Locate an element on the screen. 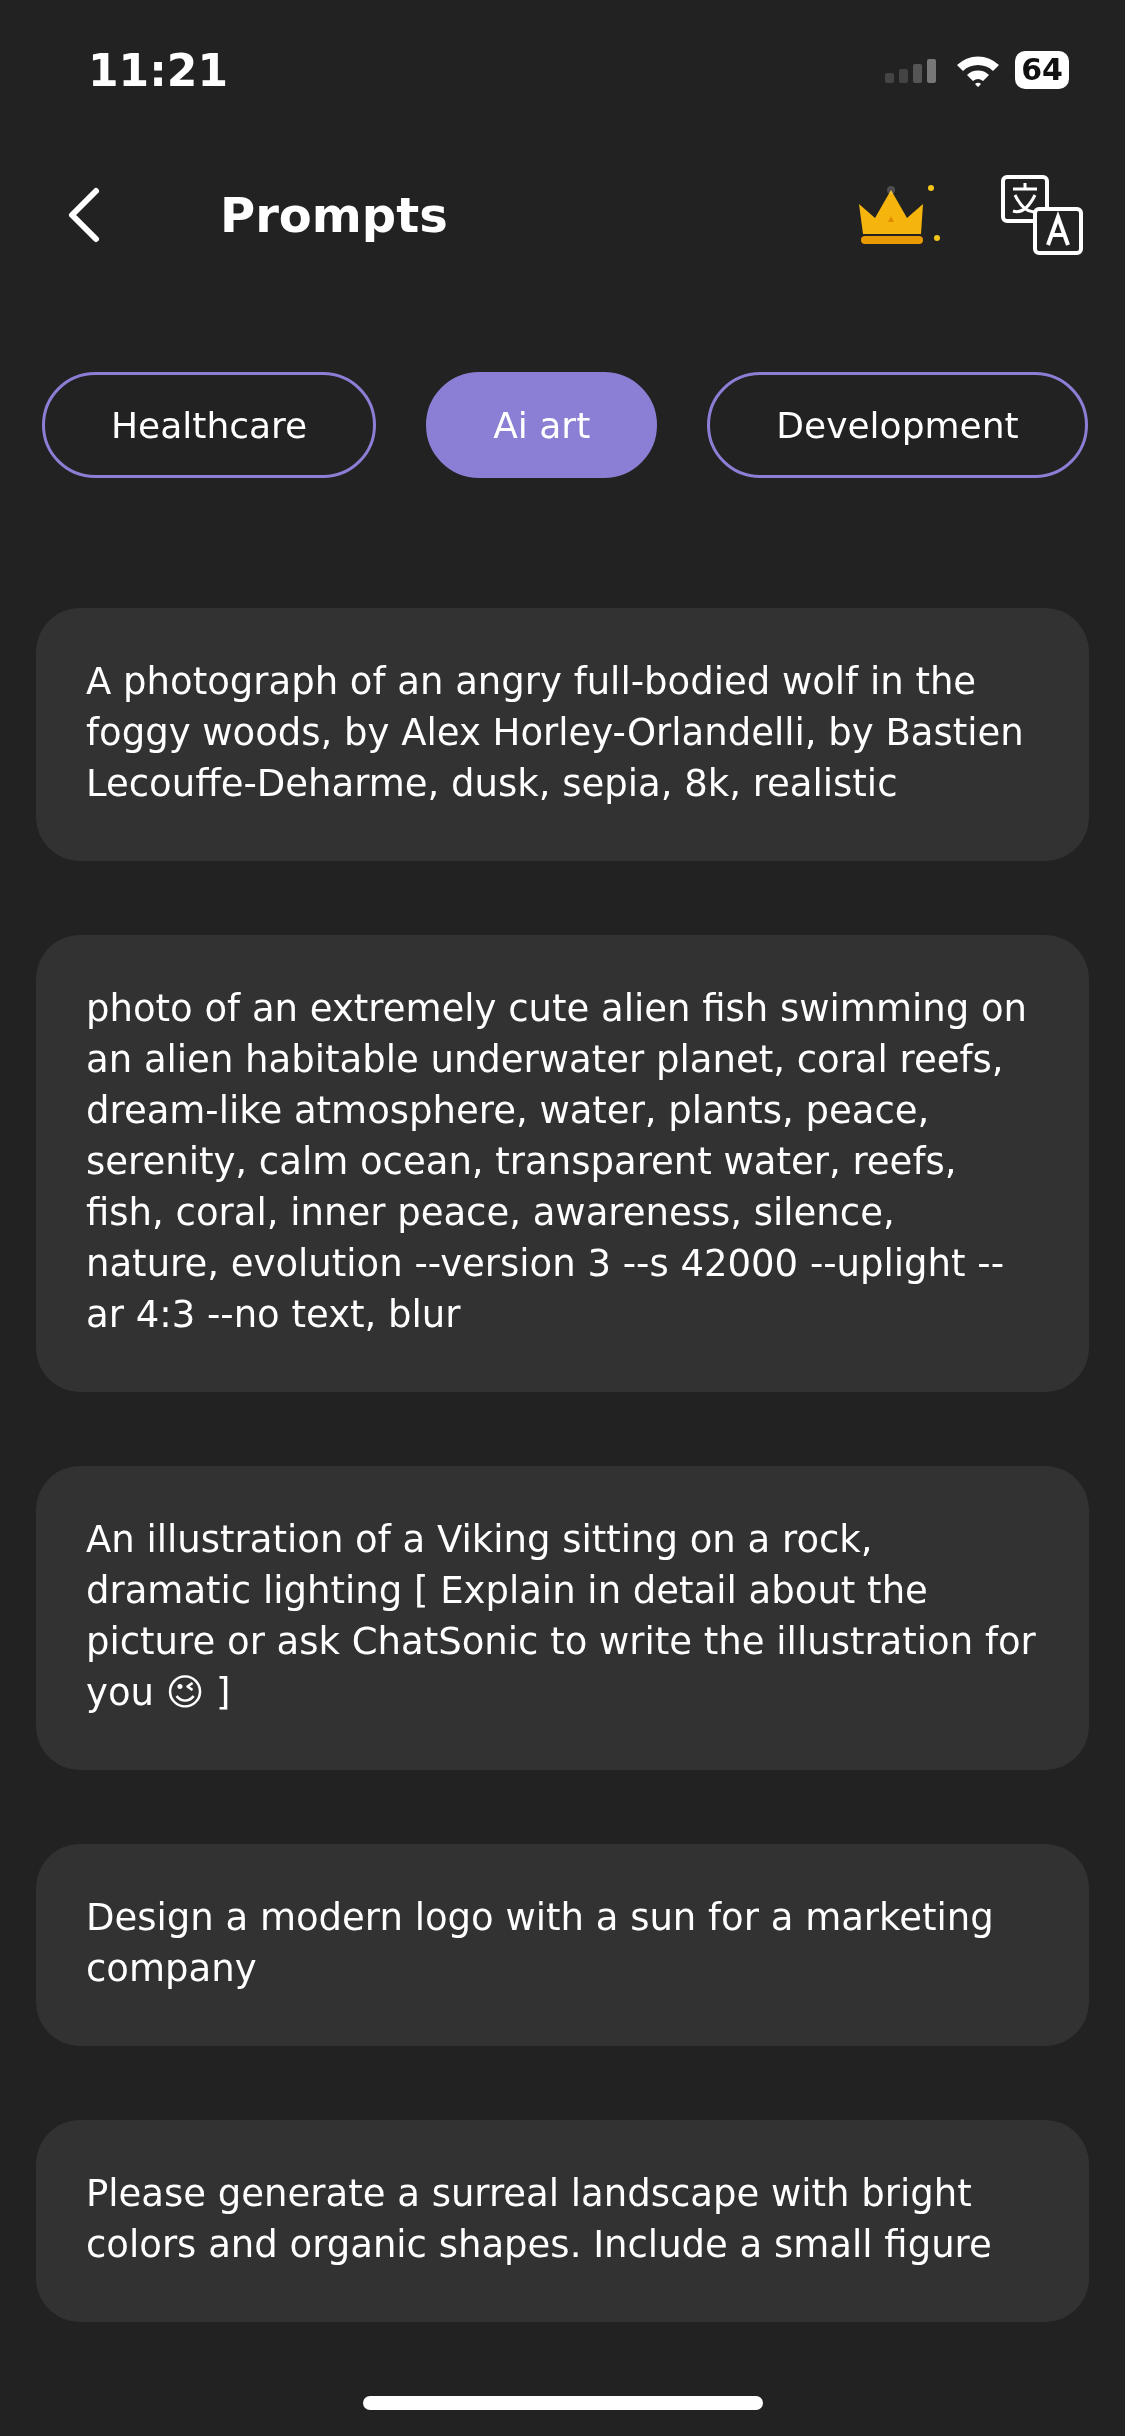 The height and width of the screenshot is (2436, 1125). battery-level: 64 is located at coordinates (1042, 70).